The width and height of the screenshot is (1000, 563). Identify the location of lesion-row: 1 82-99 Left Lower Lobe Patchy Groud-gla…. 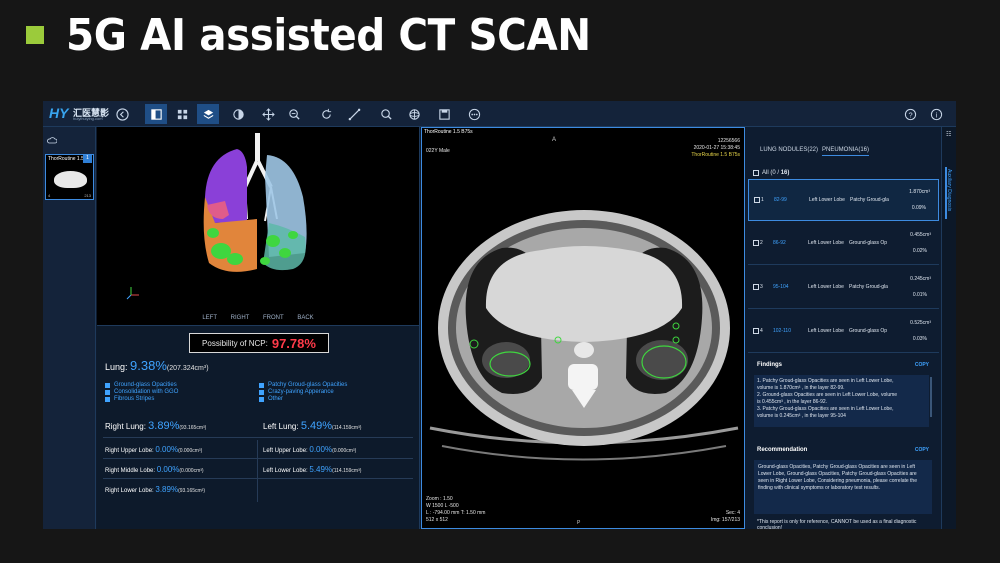
(843, 200).